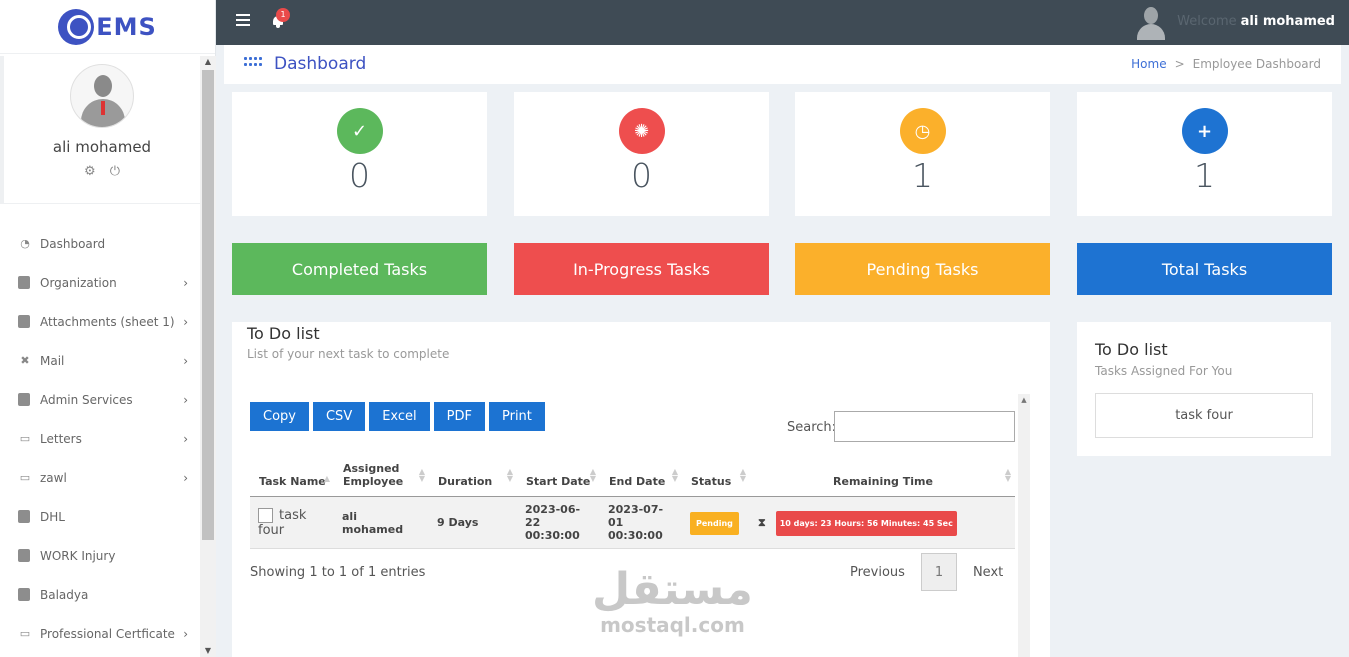 The height and width of the screenshot is (657, 1349). I want to click on page-1-button: 1, so click(938, 572).